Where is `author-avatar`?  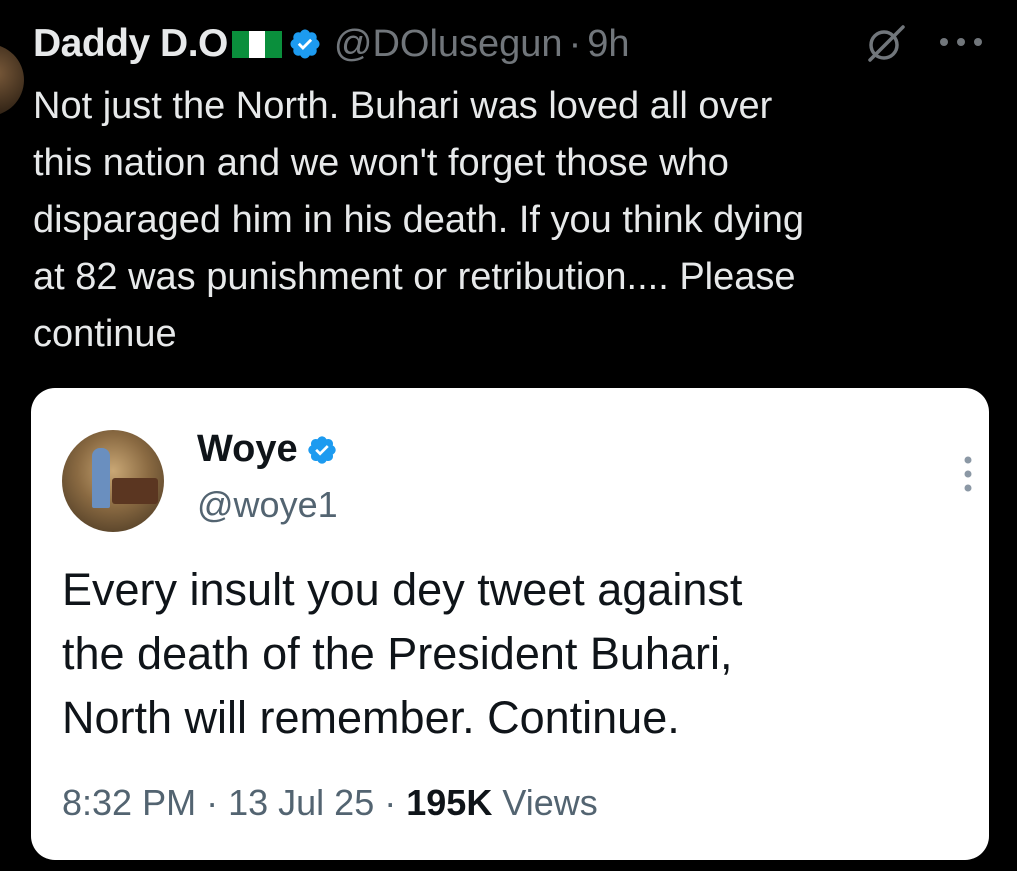 author-avatar is located at coordinates (12, 80).